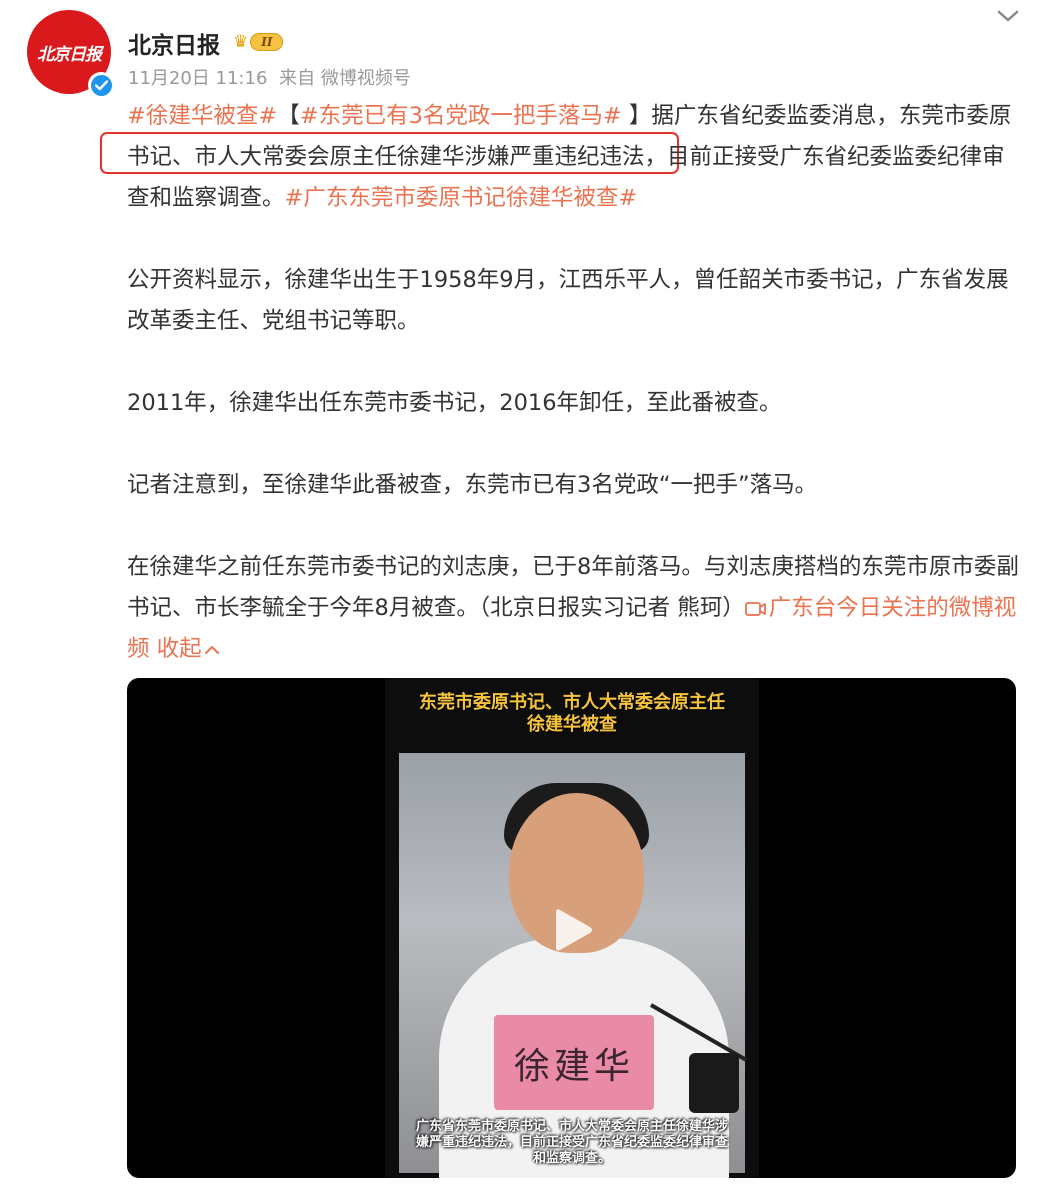  I want to click on post-date: 11月20日 11:16, so click(197, 78).